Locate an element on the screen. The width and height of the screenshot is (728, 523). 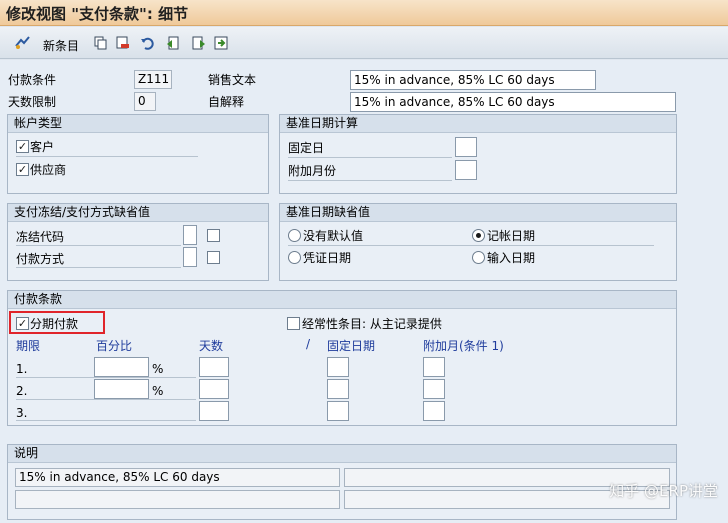
col-term: 期限 is located at coordinates (28, 346).